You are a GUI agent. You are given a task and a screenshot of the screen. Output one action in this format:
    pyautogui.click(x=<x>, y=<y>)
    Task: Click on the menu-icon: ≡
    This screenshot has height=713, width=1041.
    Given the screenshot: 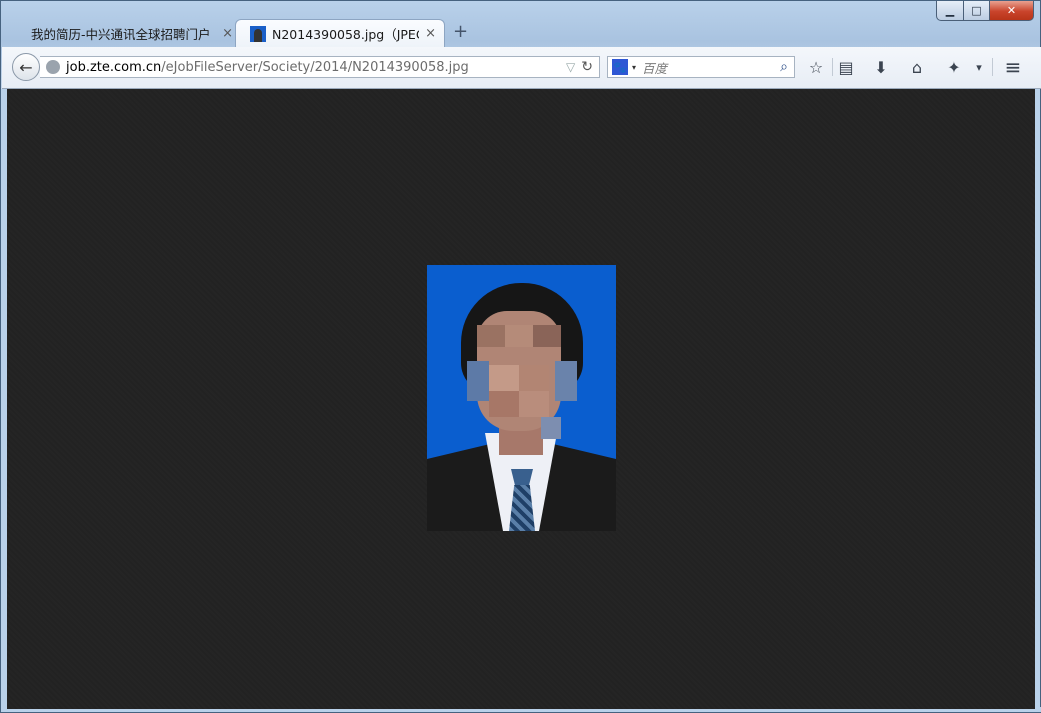 What is the action you would take?
    pyautogui.click(x=1013, y=67)
    